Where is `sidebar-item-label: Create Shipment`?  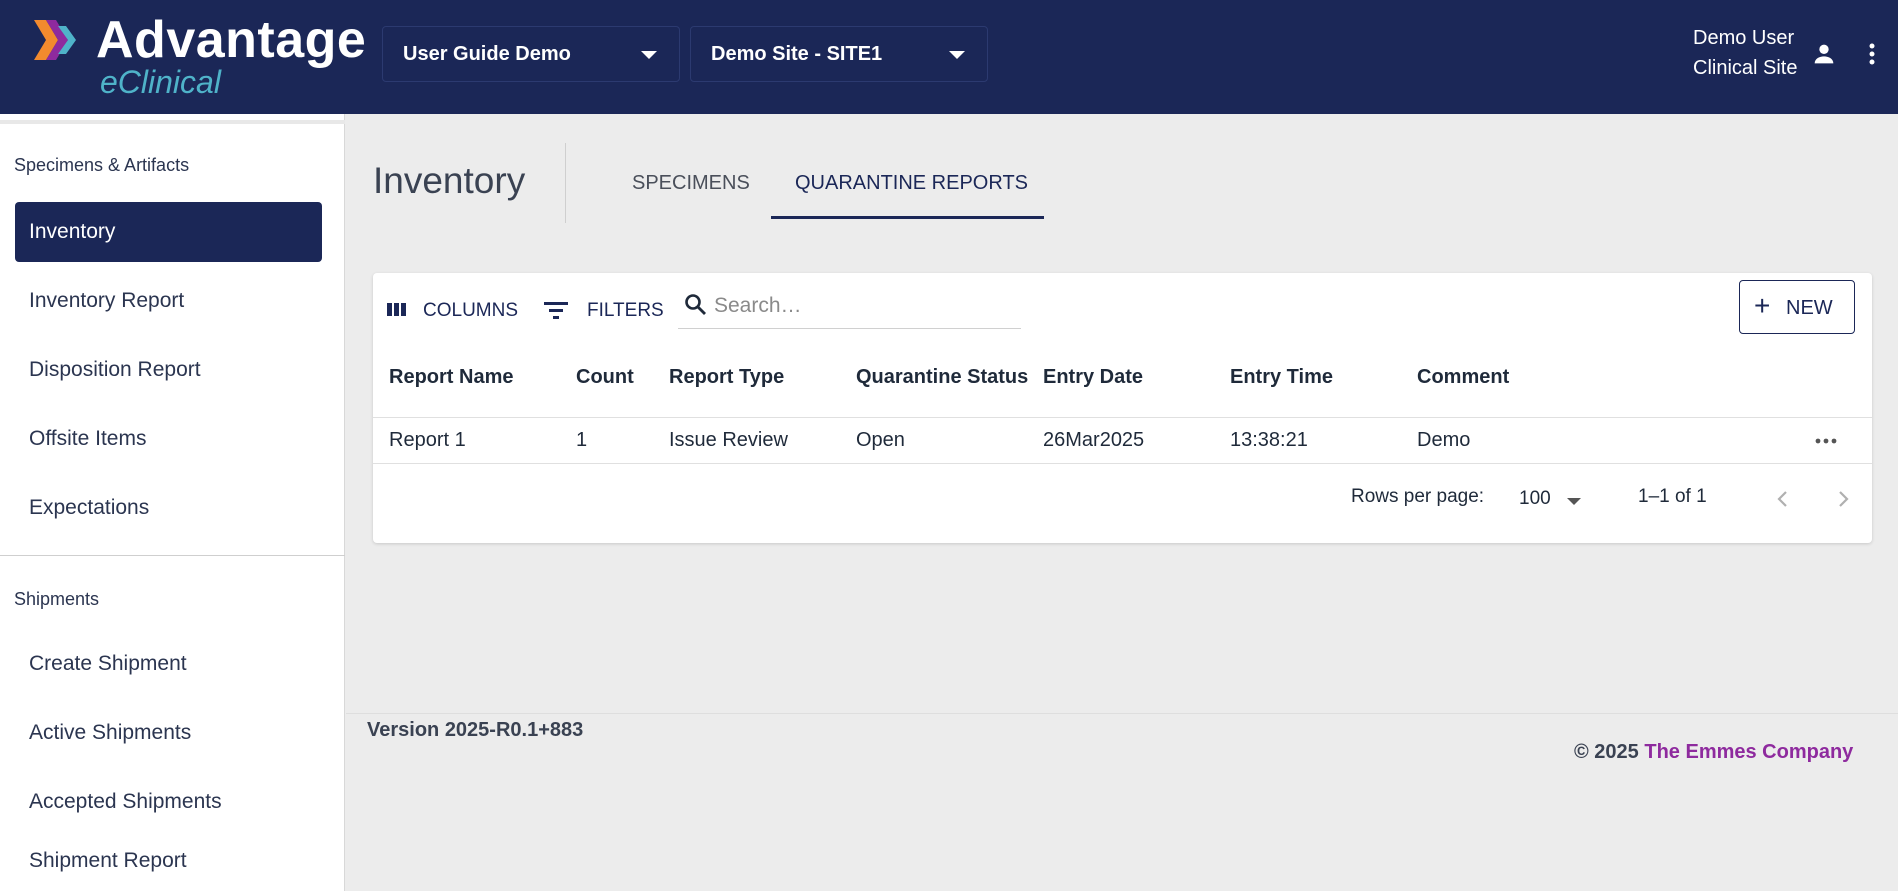 sidebar-item-label: Create Shipment is located at coordinates (108, 663).